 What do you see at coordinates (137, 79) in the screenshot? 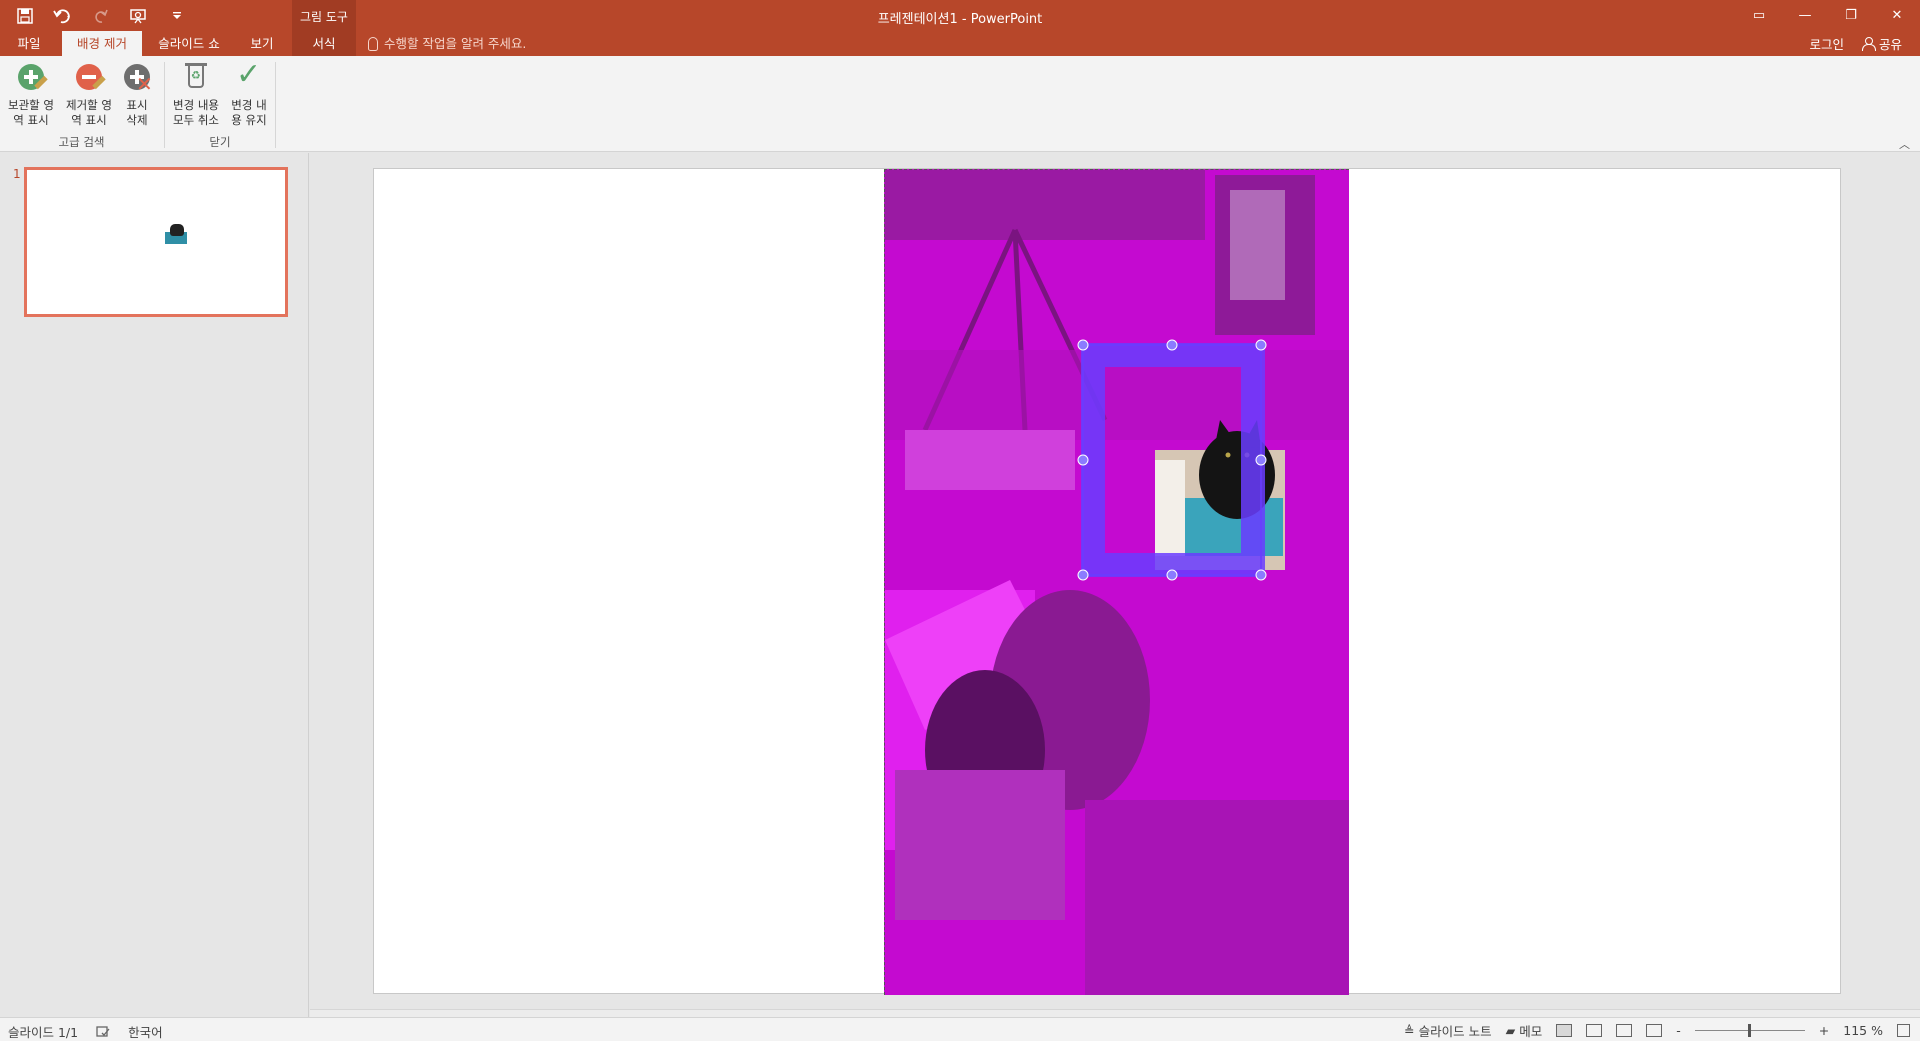
I see `delete-mark-icon: ✕` at bounding box center [137, 79].